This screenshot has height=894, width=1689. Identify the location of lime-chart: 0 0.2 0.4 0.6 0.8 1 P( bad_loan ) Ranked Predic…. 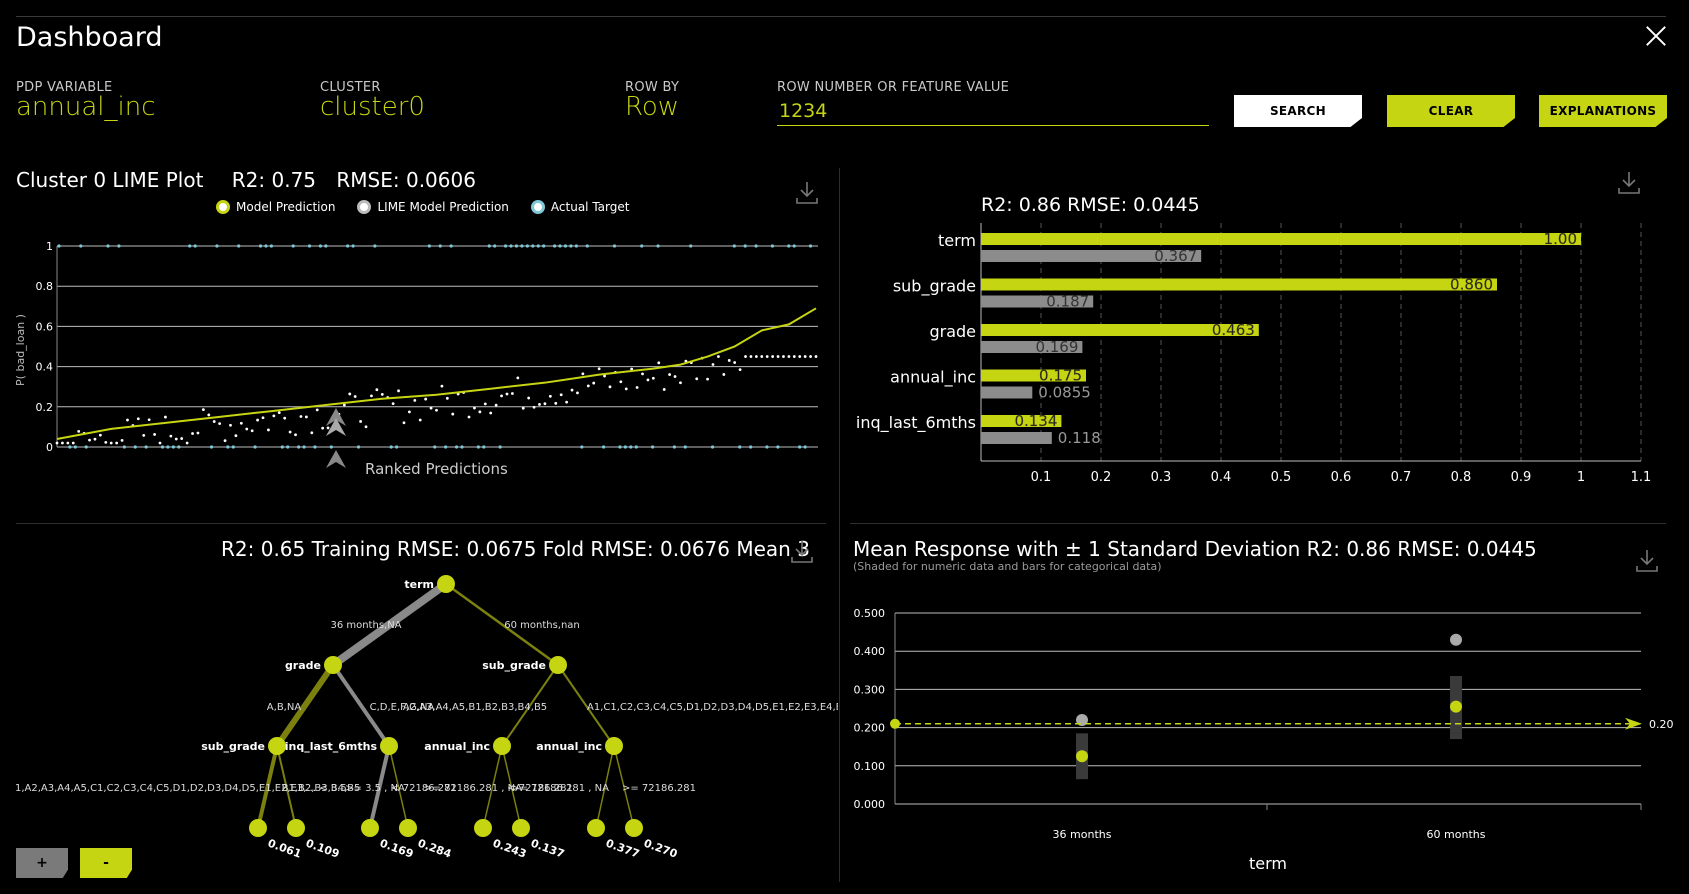
(416, 359).